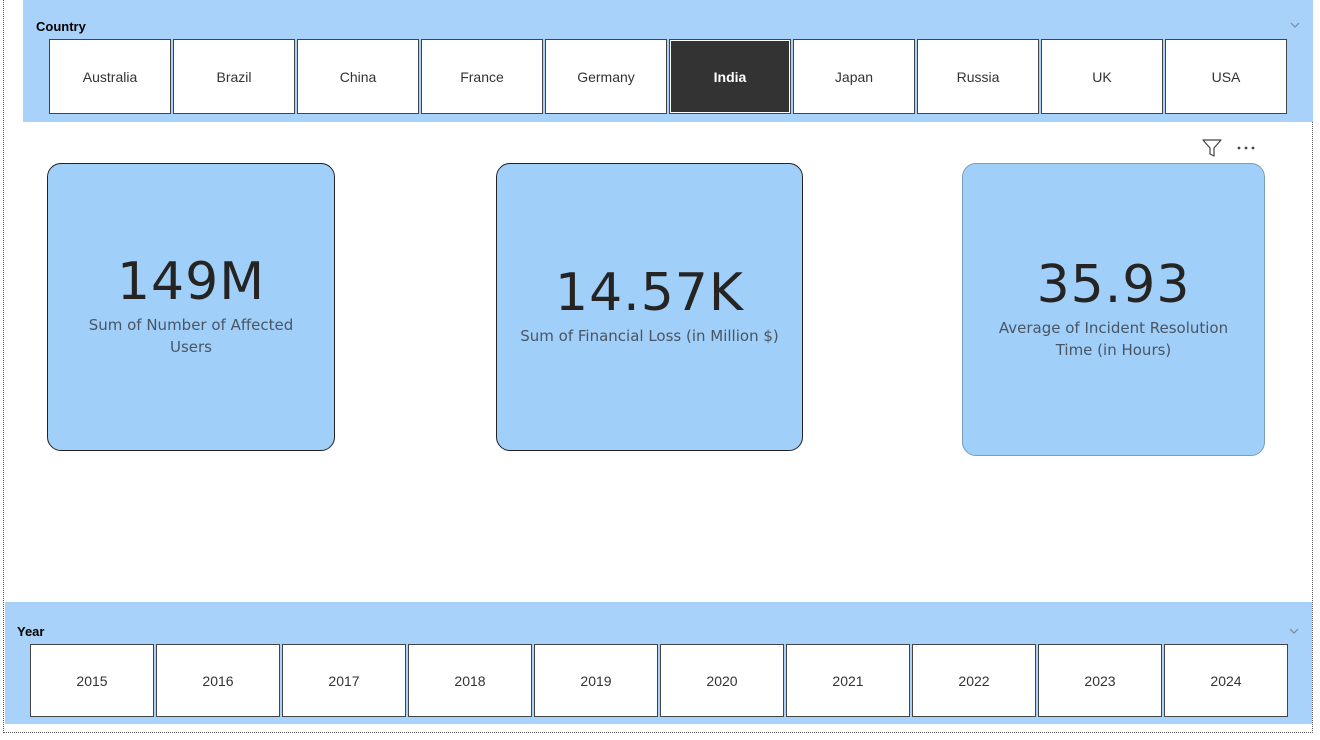  I want to click on kpi-card-affected-users: 149M Sum of Number of Affected Users, so click(191, 307).